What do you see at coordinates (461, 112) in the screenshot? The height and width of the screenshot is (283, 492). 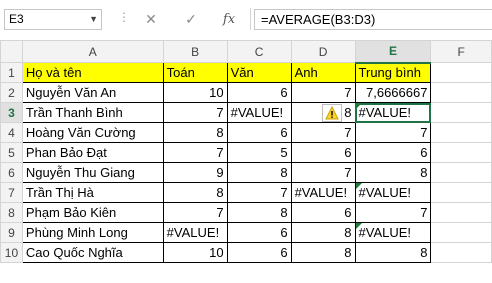 I see `cell-f3` at bounding box center [461, 112].